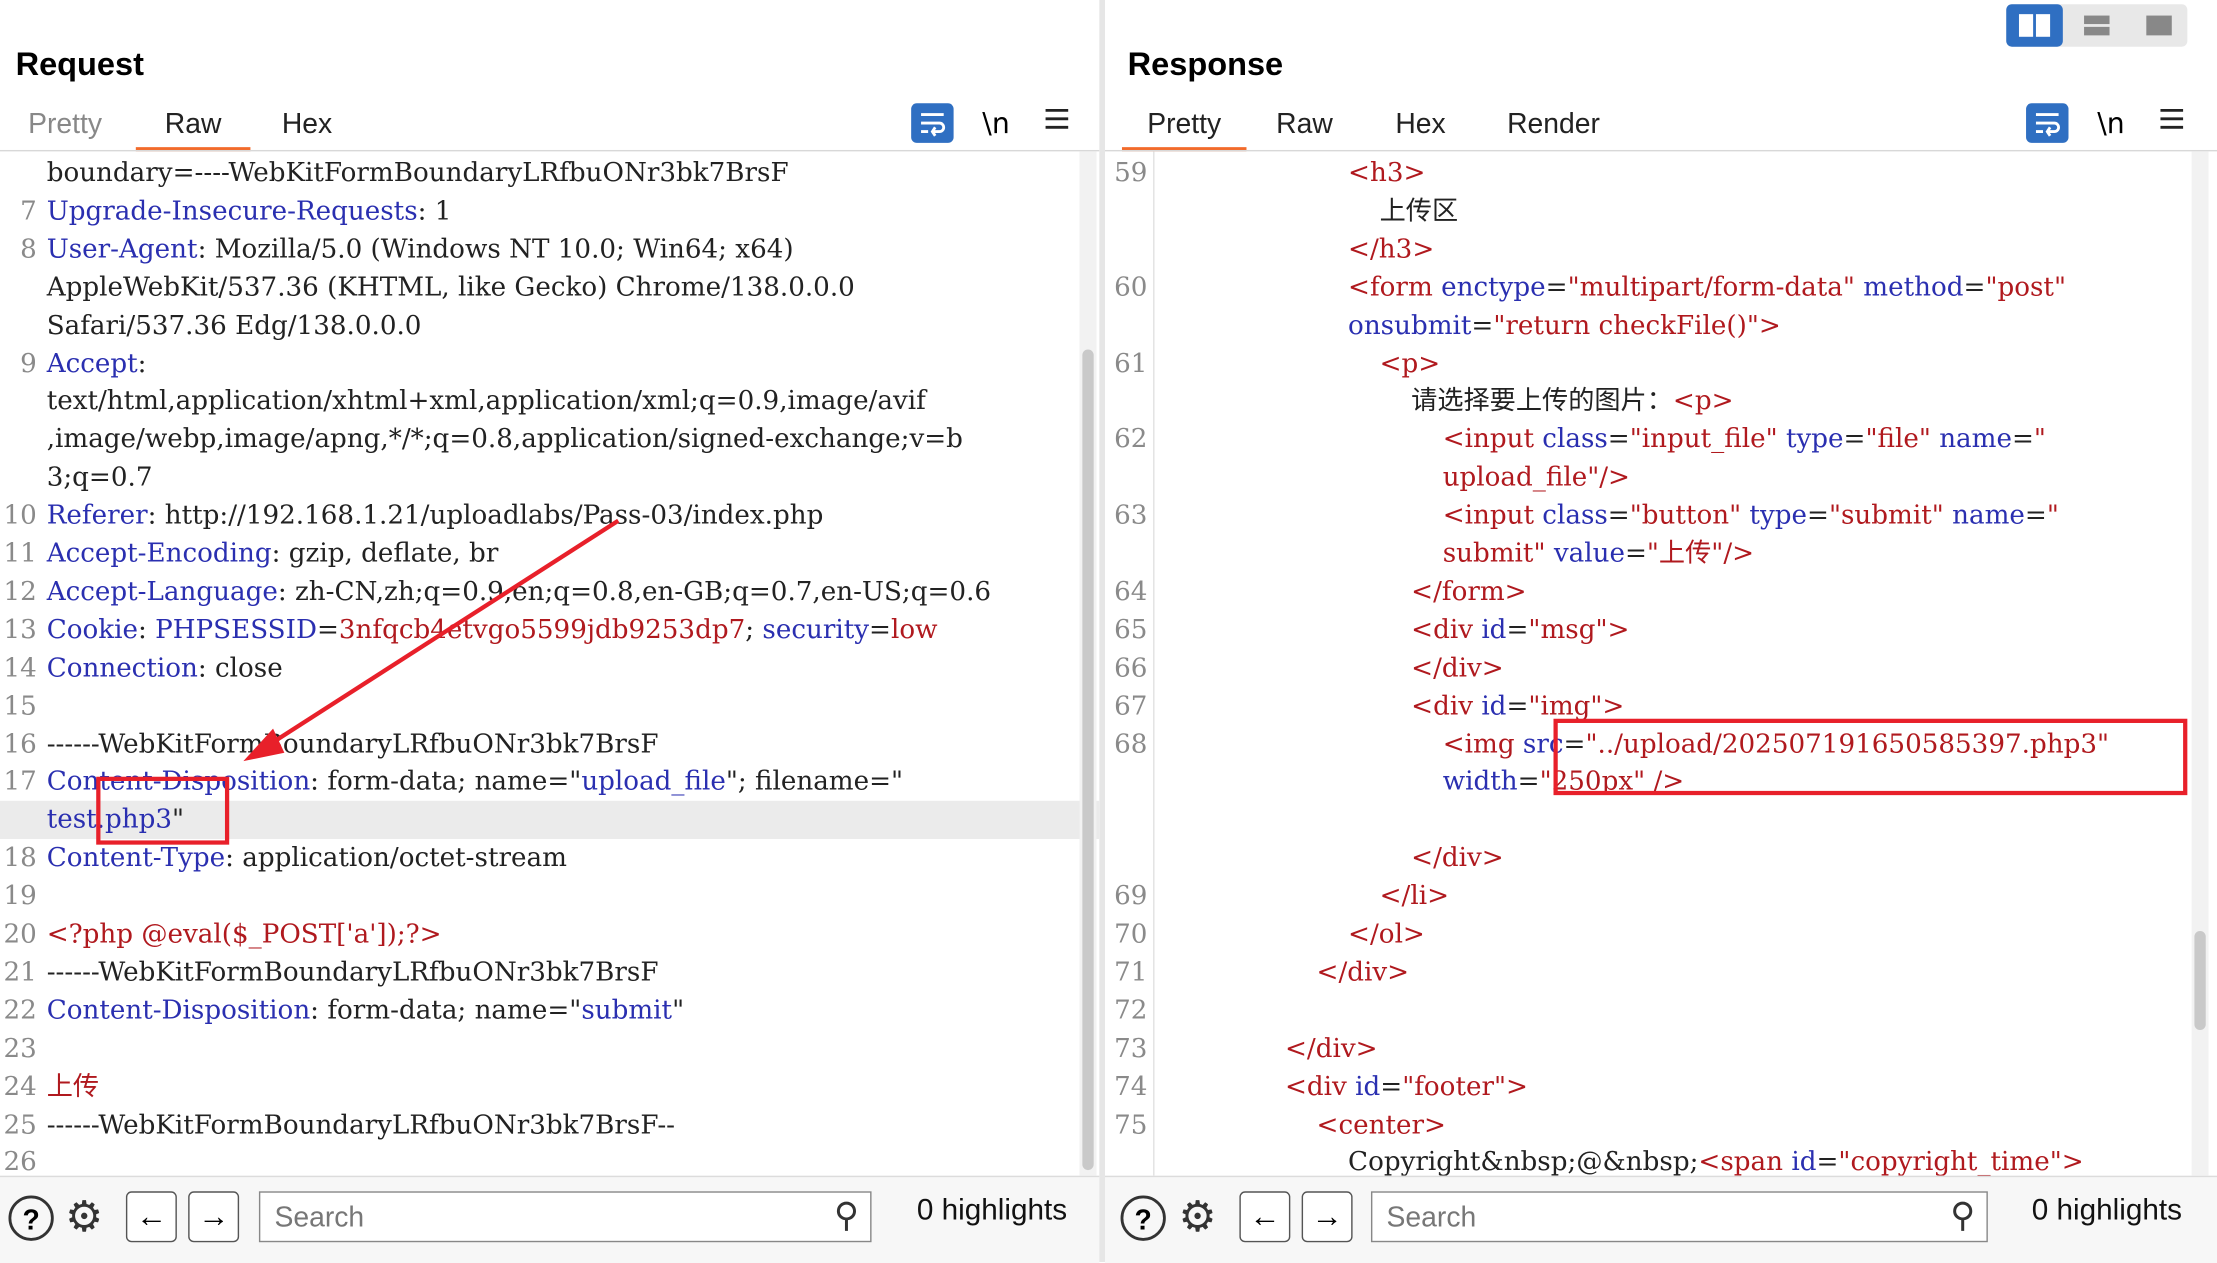 This screenshot has width=2217, height=1263. Describe the element at coordinates (1131, 630) in the screenshot. I see `line-number: 65` at that location.